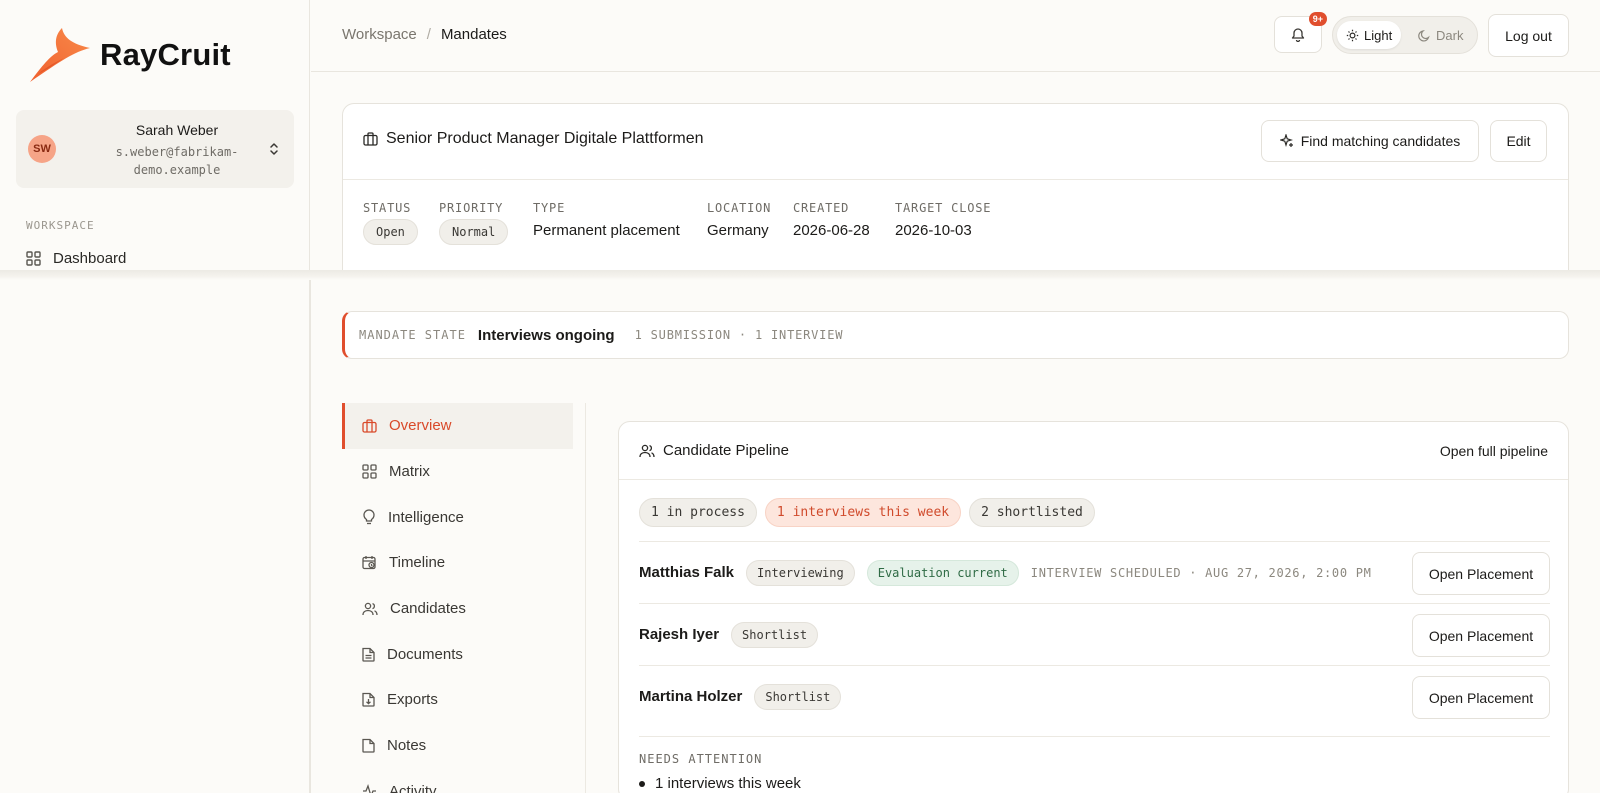  What do you see at coordinates (471, 208) in the screenshot?
I see `meta-priority-label: PRIORITY` at bounding box center [471, 208].